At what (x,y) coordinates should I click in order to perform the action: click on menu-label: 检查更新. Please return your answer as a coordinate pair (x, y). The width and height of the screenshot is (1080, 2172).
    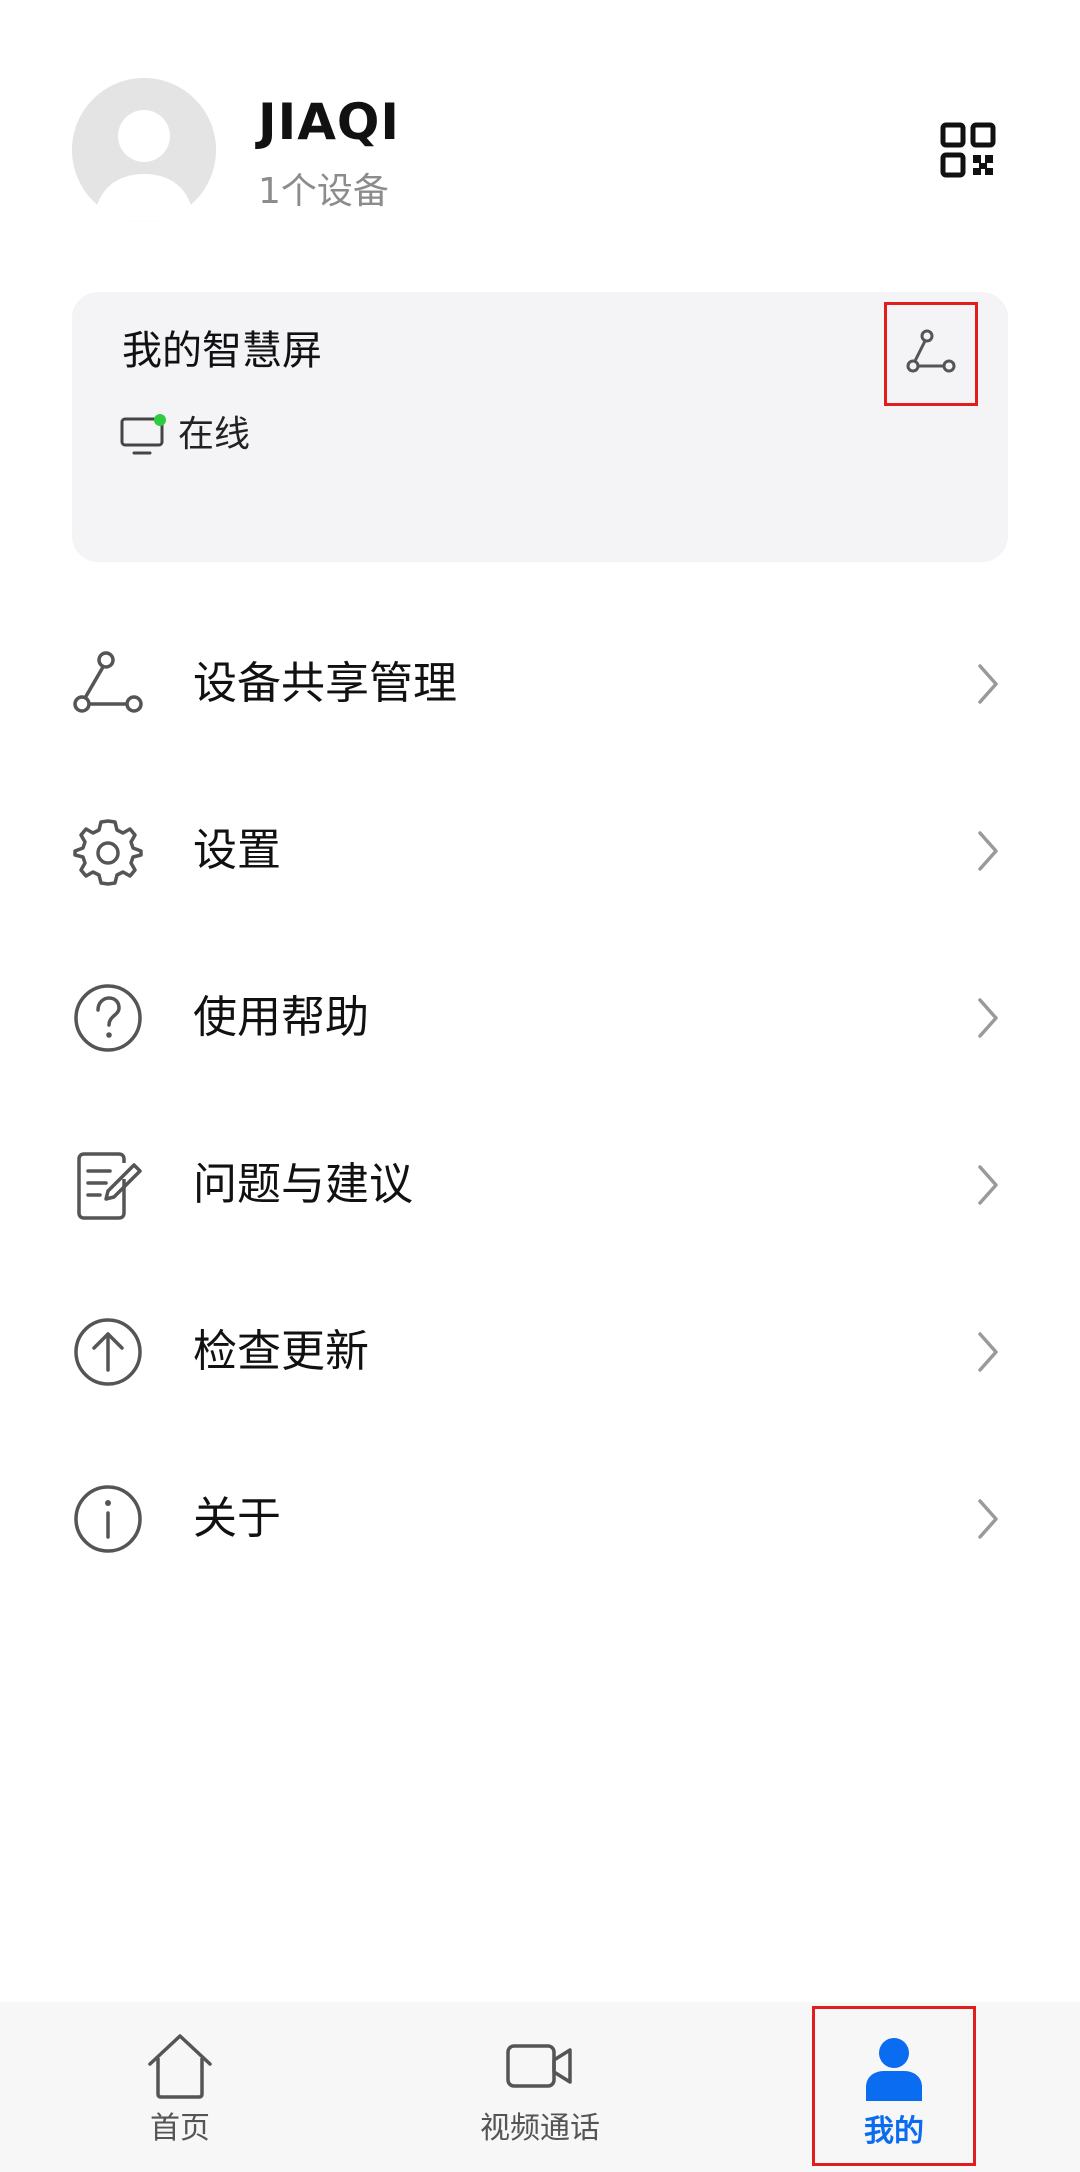
    Looking at the image, I should click on (281, 1351).